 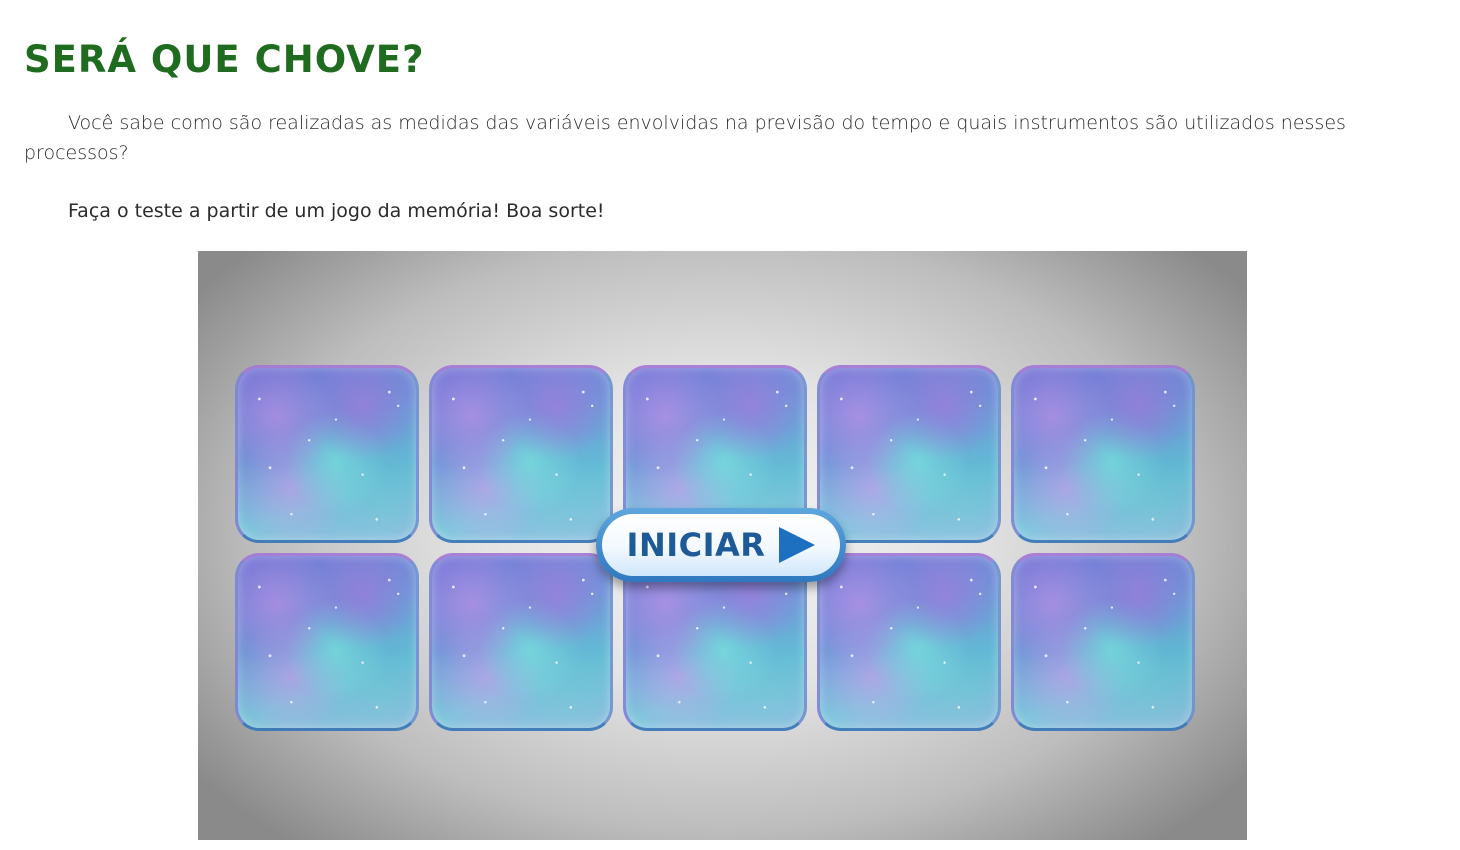 I want to click on start-button-label: INICIAR, so click(x=696, y=545).